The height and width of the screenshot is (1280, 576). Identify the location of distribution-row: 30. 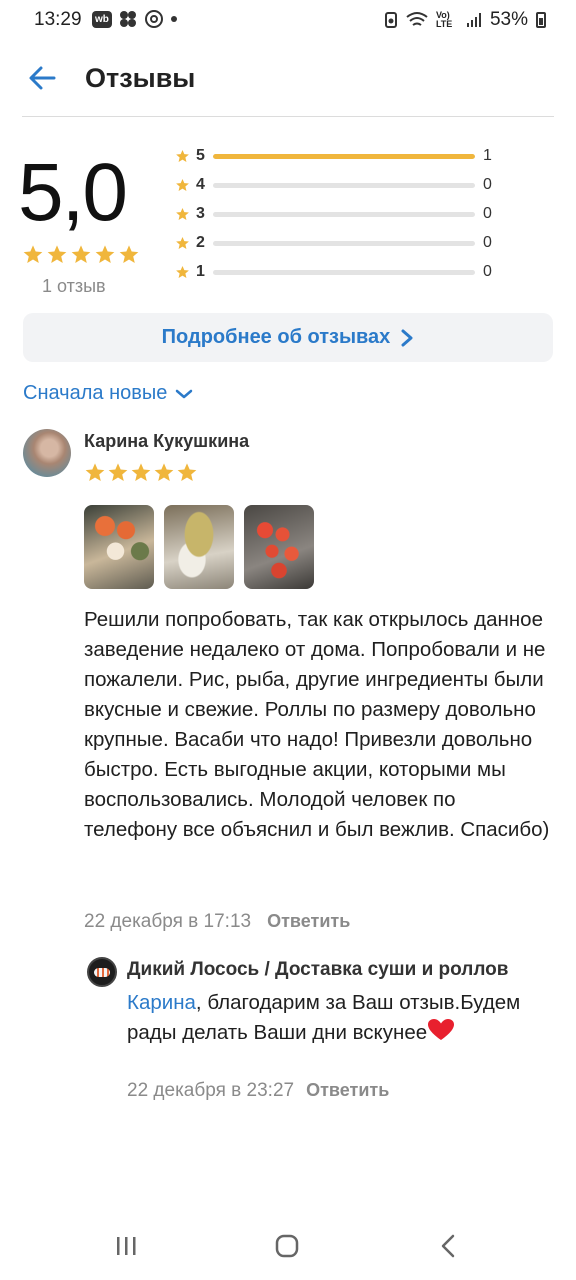
(340, 216).